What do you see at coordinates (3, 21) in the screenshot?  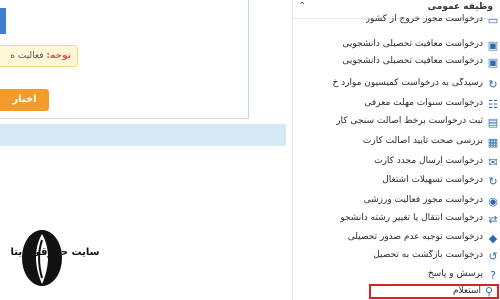 I see `panel-accent` at bounding box center [3, 21].